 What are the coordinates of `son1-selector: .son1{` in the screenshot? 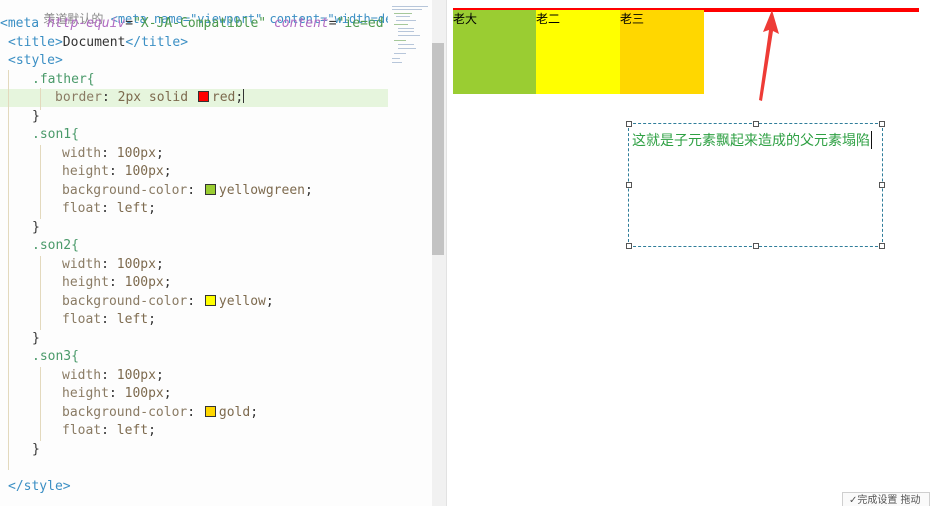 It's located at (55, 134).